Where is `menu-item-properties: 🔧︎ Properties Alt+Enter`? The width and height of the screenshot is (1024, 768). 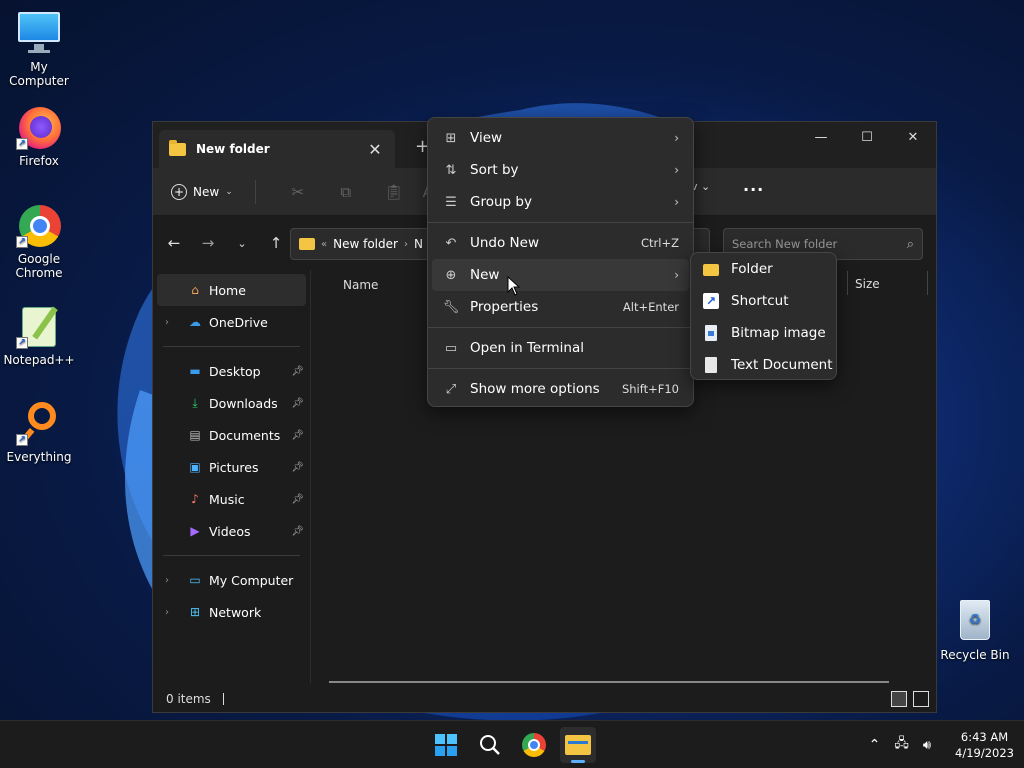
menu-item-properties: 🔧︎ Properties Alt+Enter is located at coordinates (560, 307).